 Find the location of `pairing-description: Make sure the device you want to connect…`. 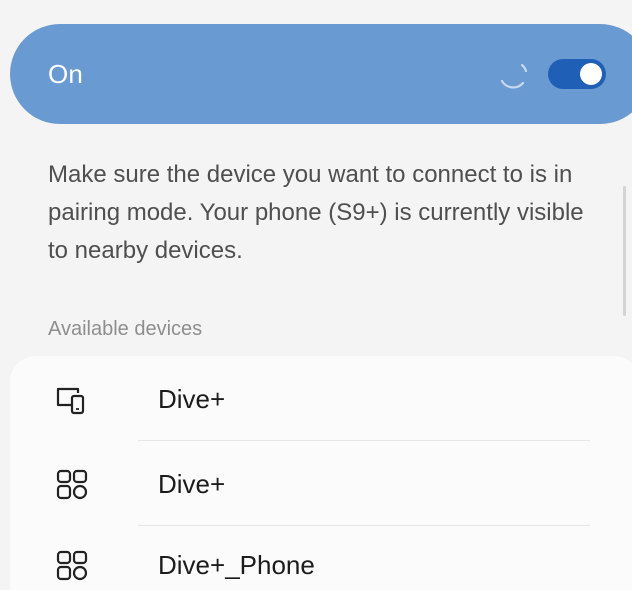

pairing-description: Make sure the device you want to connect… is located at coordinates (316, 212).